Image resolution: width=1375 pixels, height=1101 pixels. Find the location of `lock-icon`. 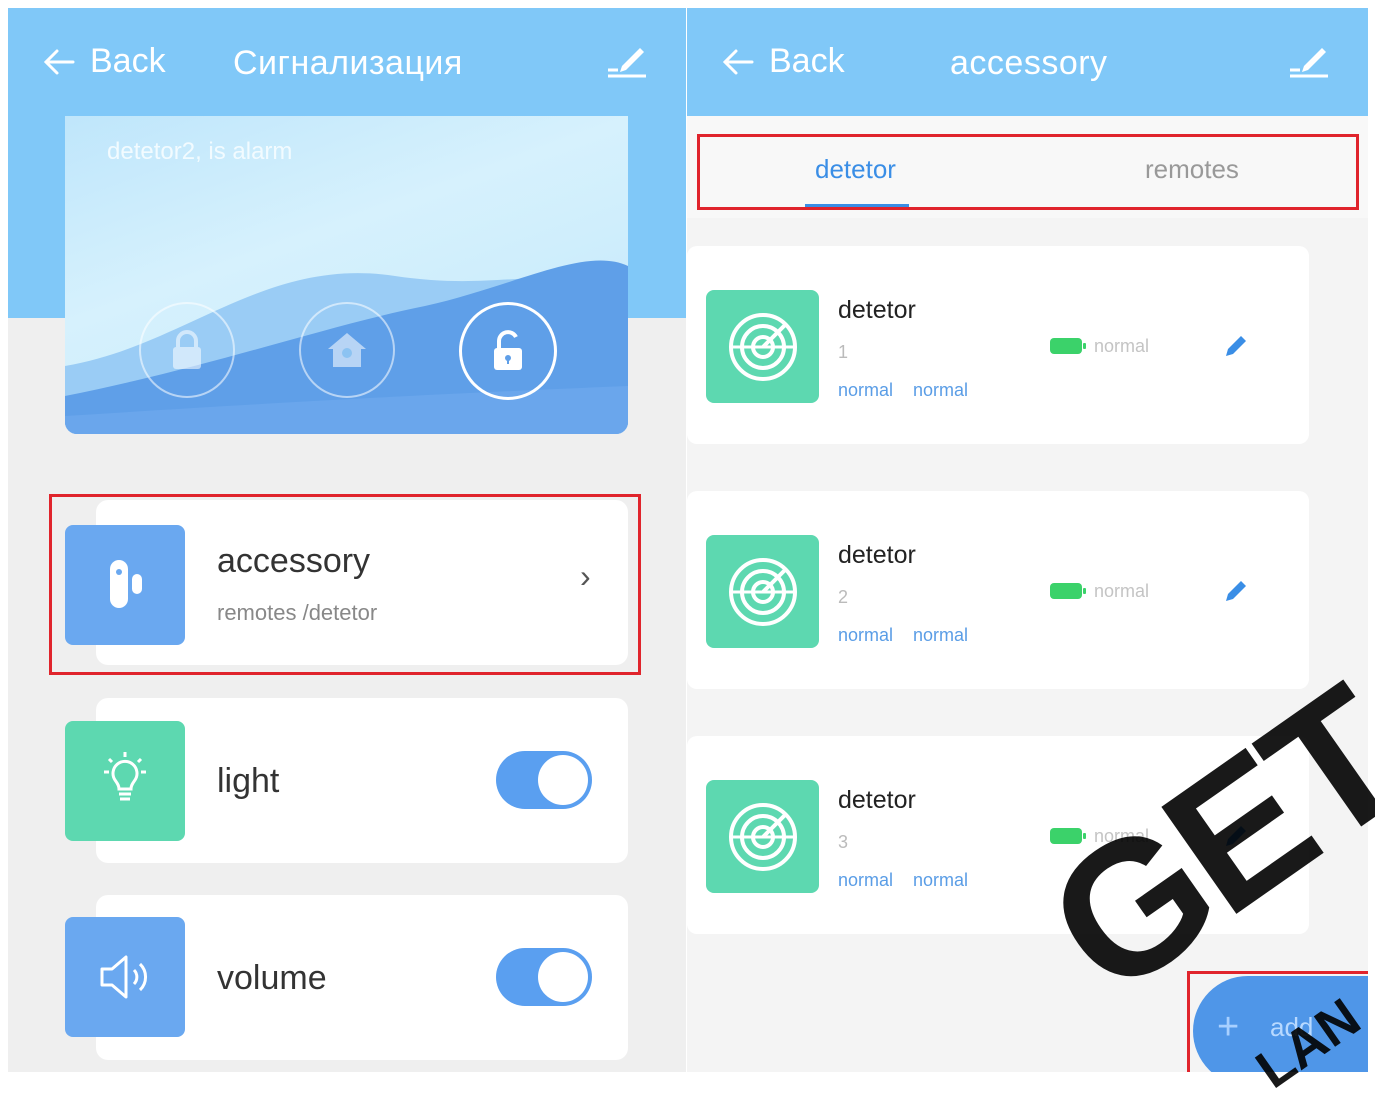

lock-icon is located at coordinates (187, 349).